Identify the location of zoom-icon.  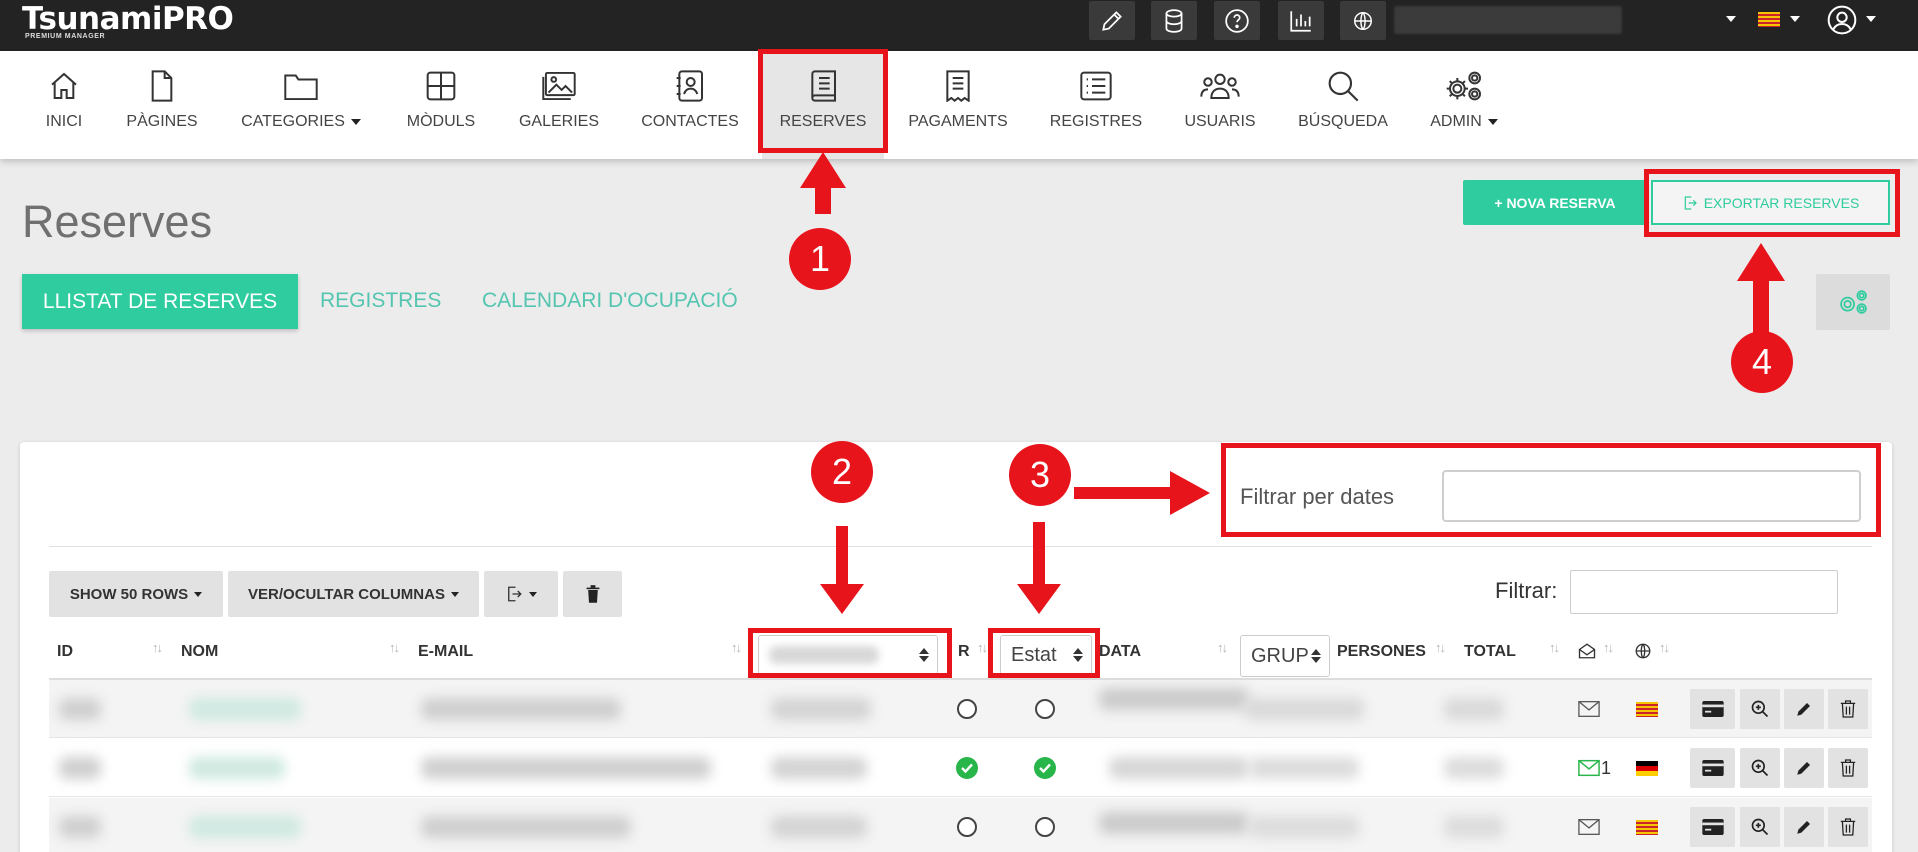
(1760, 768).